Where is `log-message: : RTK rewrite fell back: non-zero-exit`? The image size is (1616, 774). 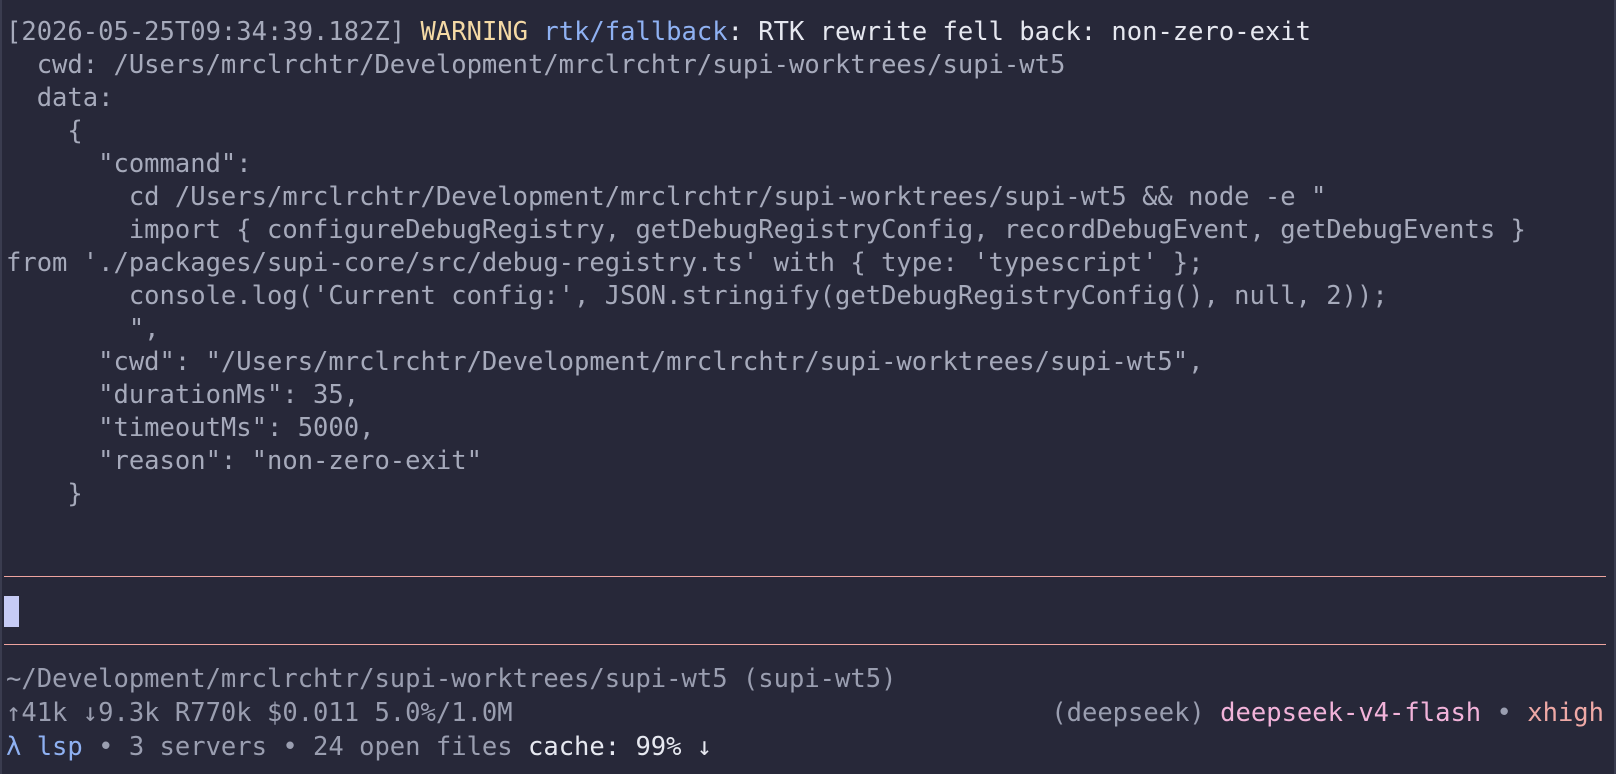
log-message: : RTK rewrite fell back: non-zero-exit is located at coordinates (1019, 32).